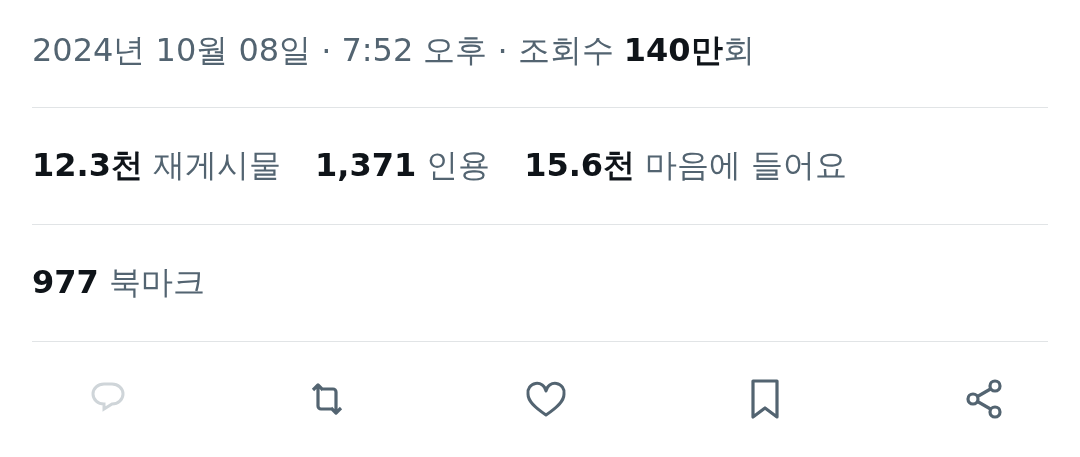  I want to click on stat-label: 인용, so click(458, 165).